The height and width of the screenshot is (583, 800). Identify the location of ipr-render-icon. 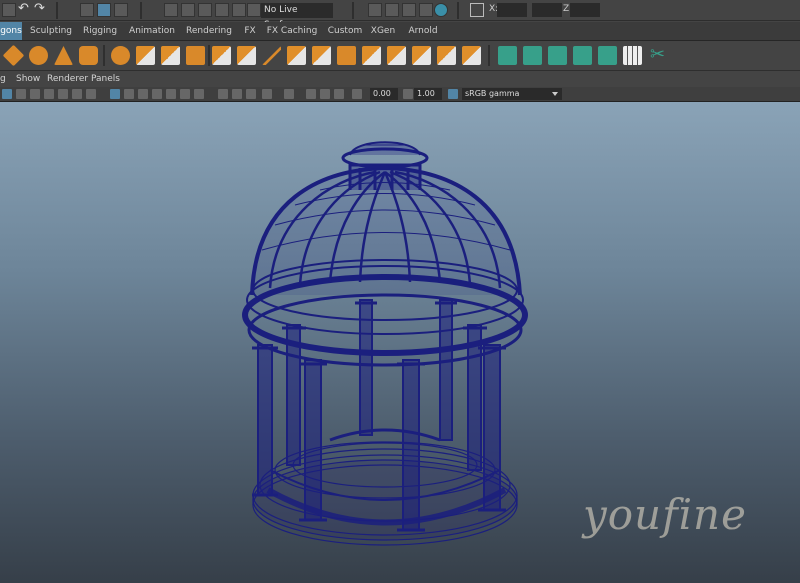
(409, 10).